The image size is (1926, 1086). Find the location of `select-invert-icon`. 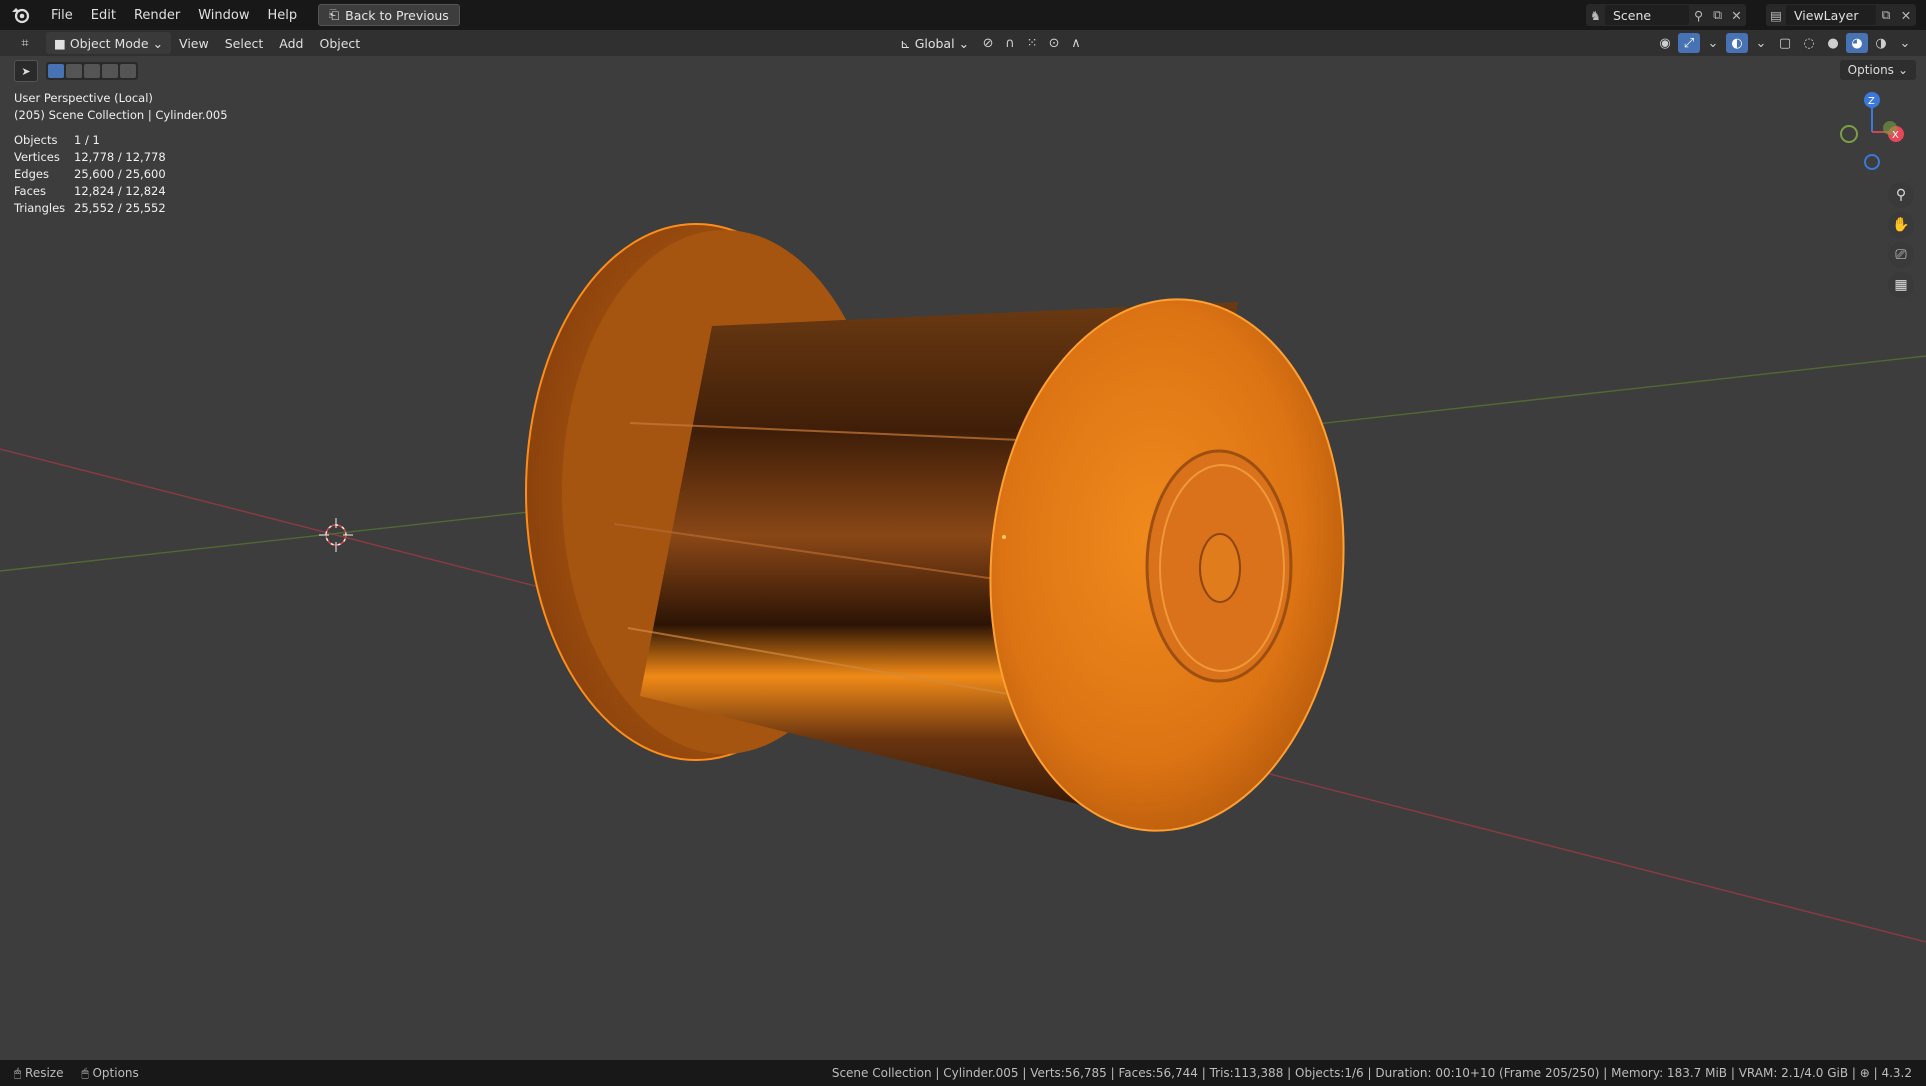

select-invert-icon is located at coordinates (110, 71).